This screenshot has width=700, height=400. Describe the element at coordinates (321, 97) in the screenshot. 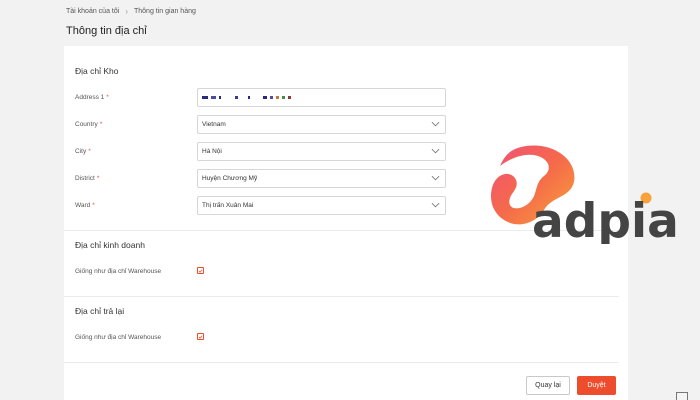

I see `address1-input` at that location.